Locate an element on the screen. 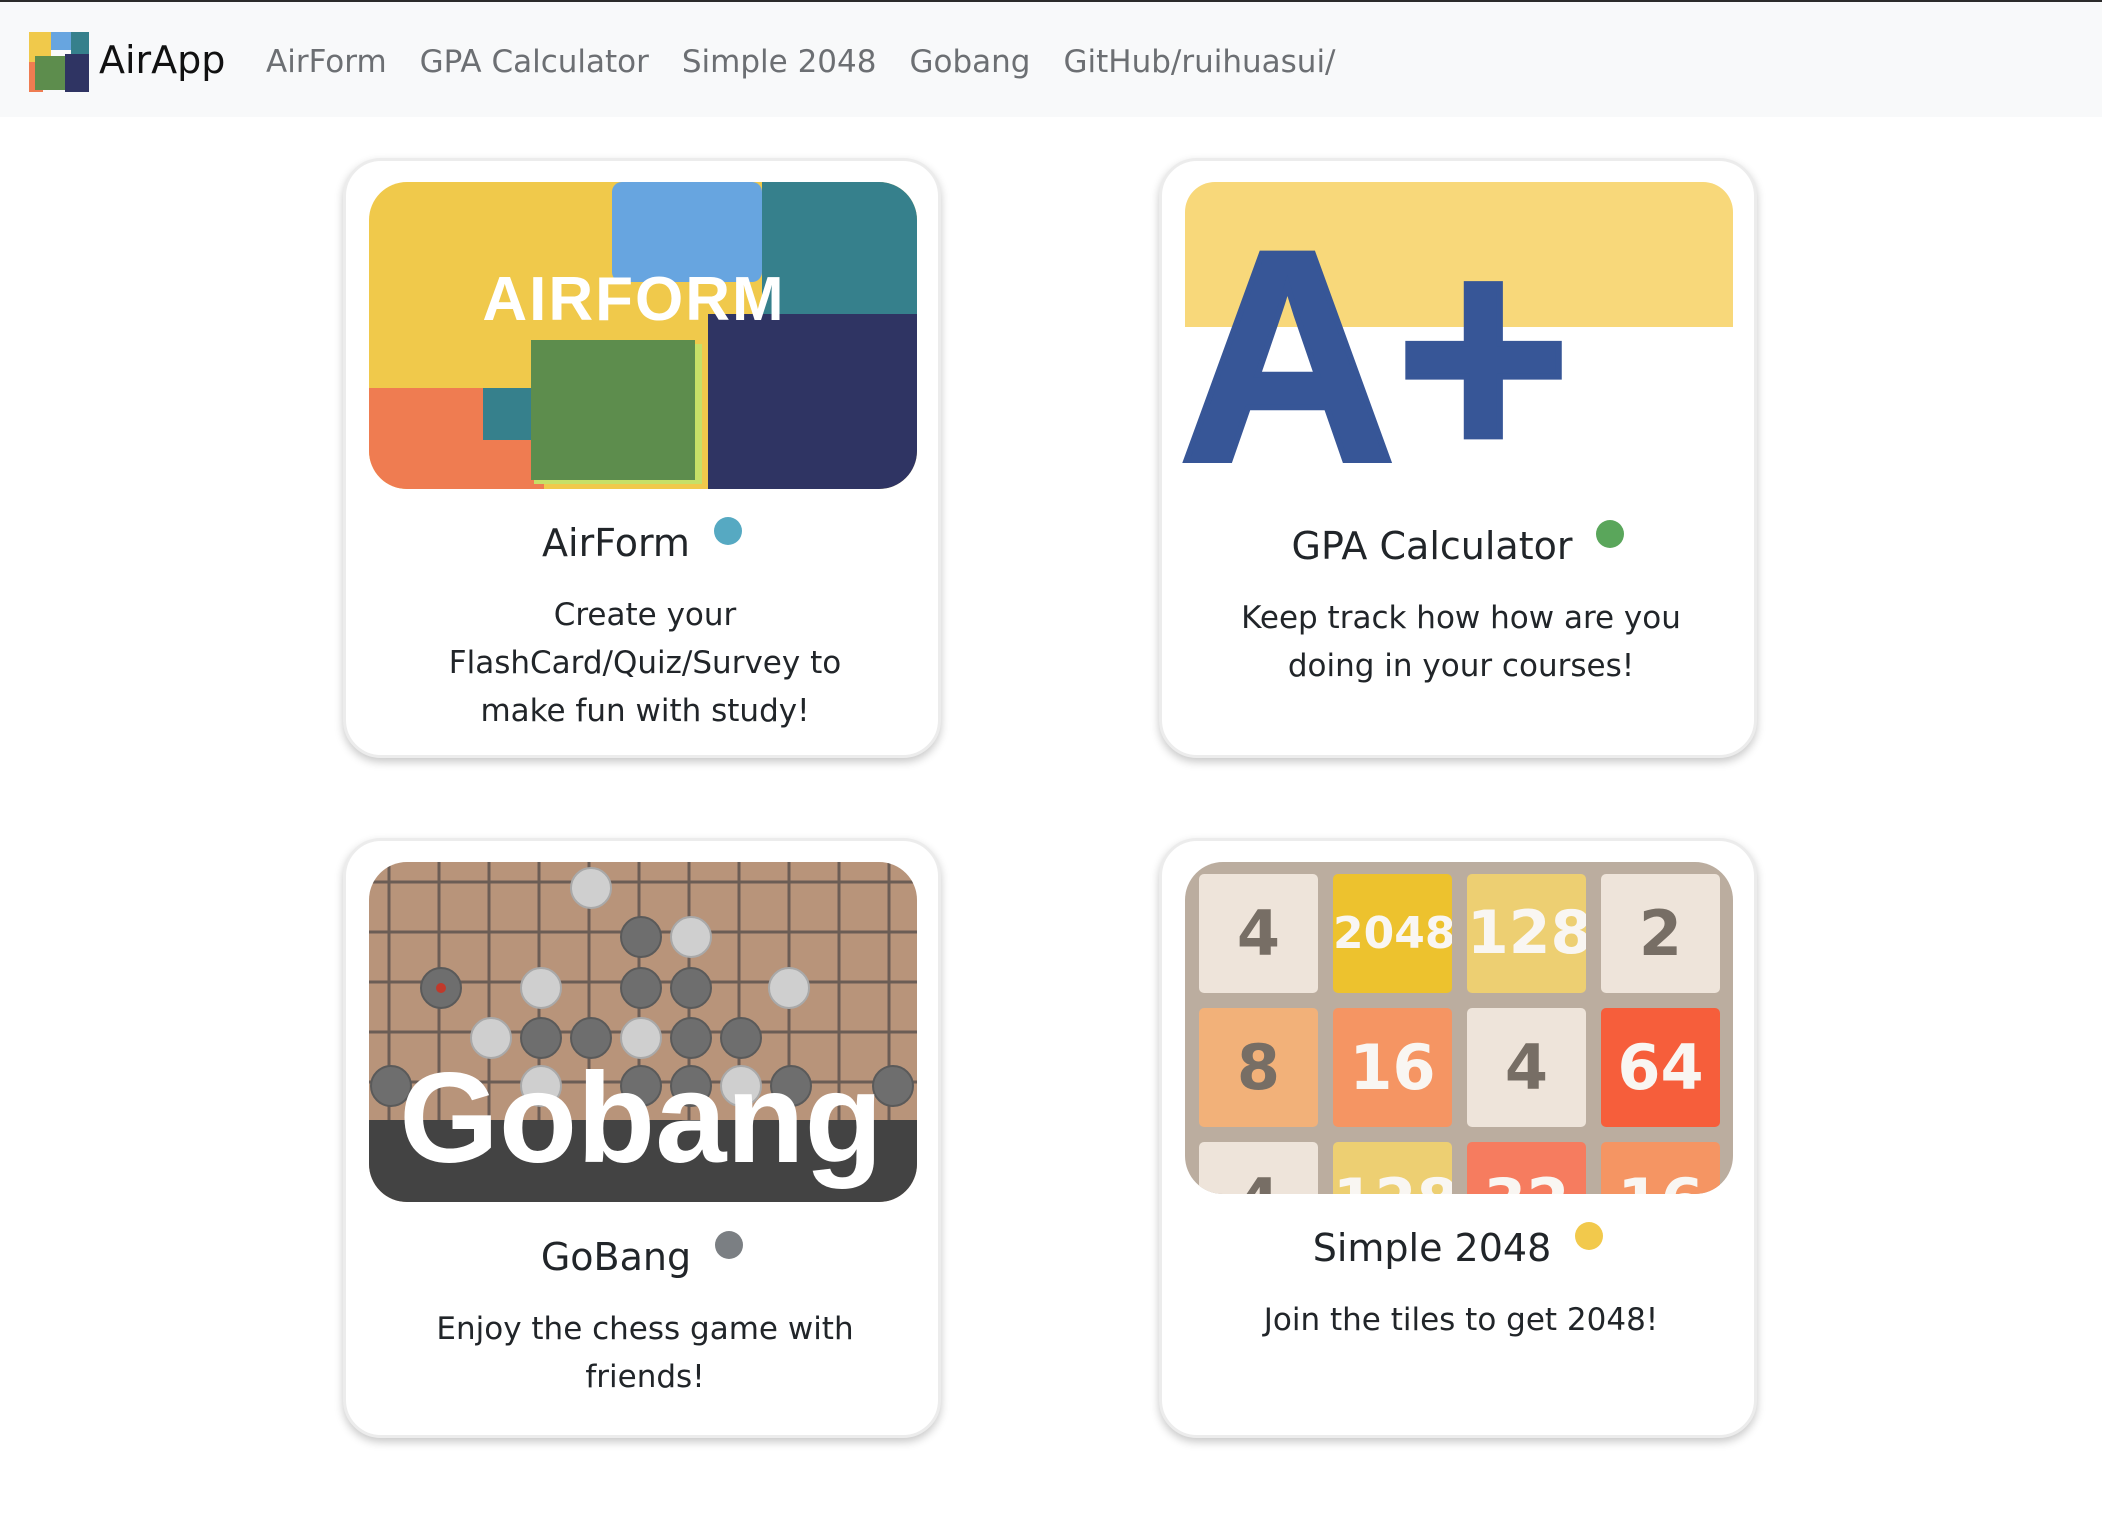 The height and width of the screenshot is (1534, 2102). card-title-text: AirForm is located at coordinates (616, 543).